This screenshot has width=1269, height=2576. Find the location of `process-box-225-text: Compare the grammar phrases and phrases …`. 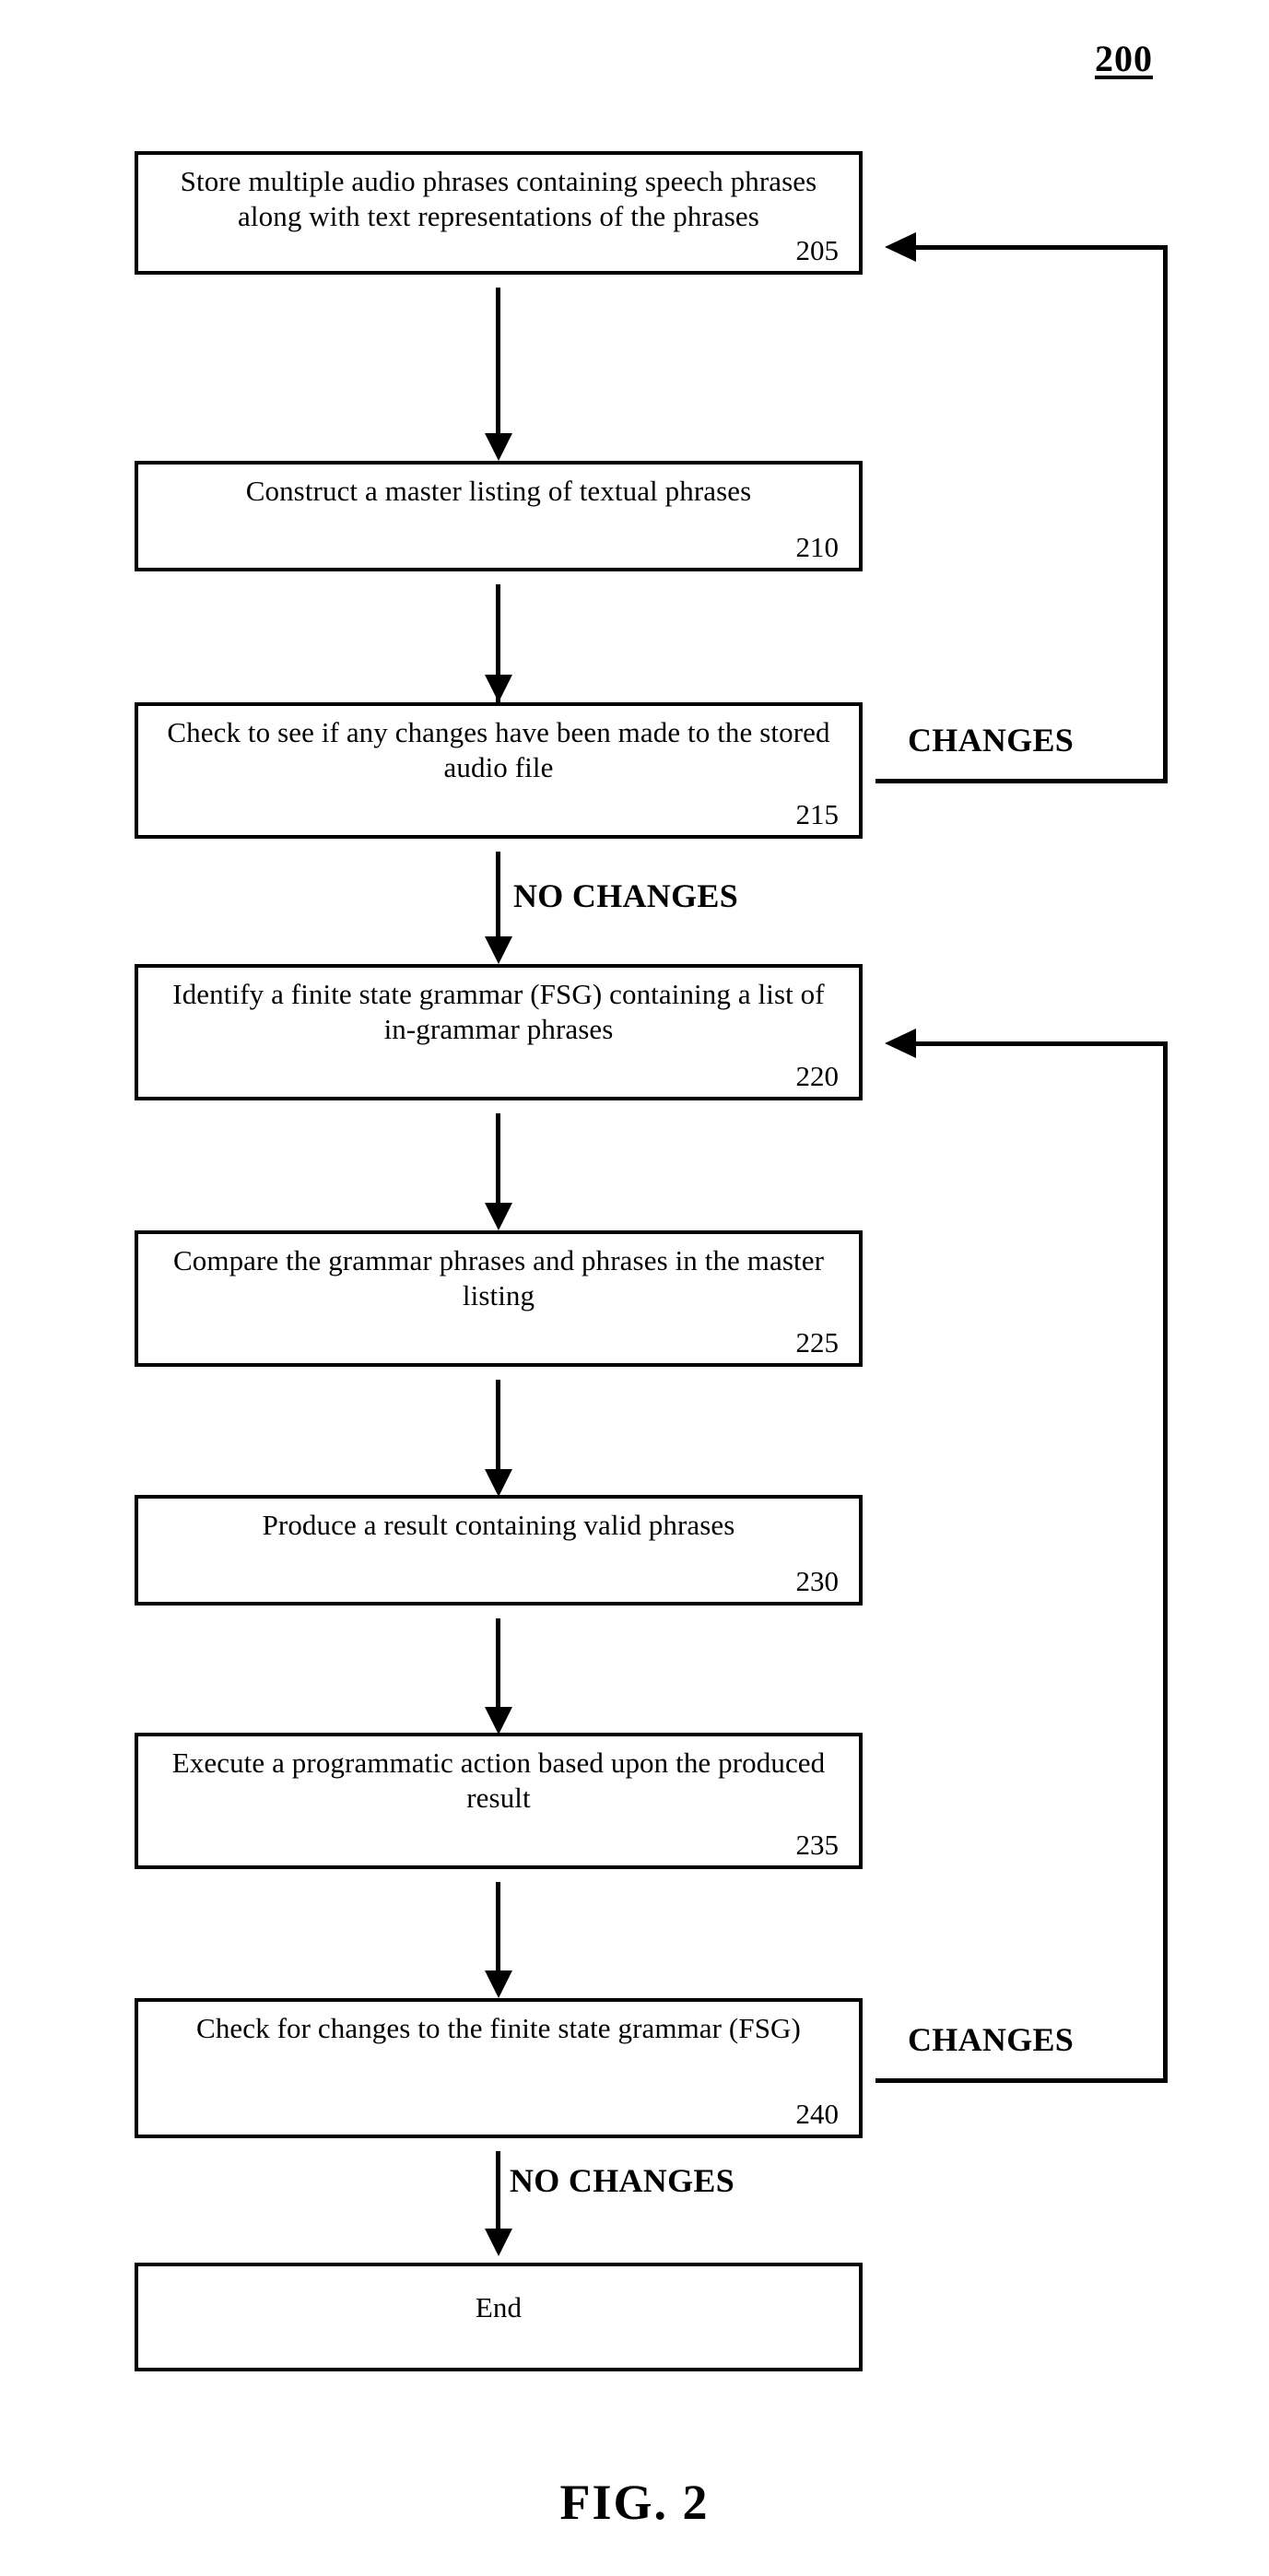

process-box-225-text: Compare the grammar phrases and phrases … is located at coordinates (498, 1278).